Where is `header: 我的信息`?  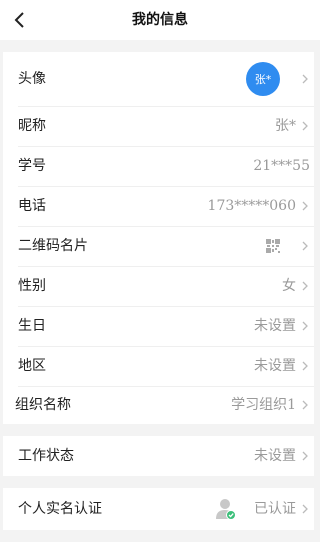 header: 我的信息 is located at coordinates (160, 20).